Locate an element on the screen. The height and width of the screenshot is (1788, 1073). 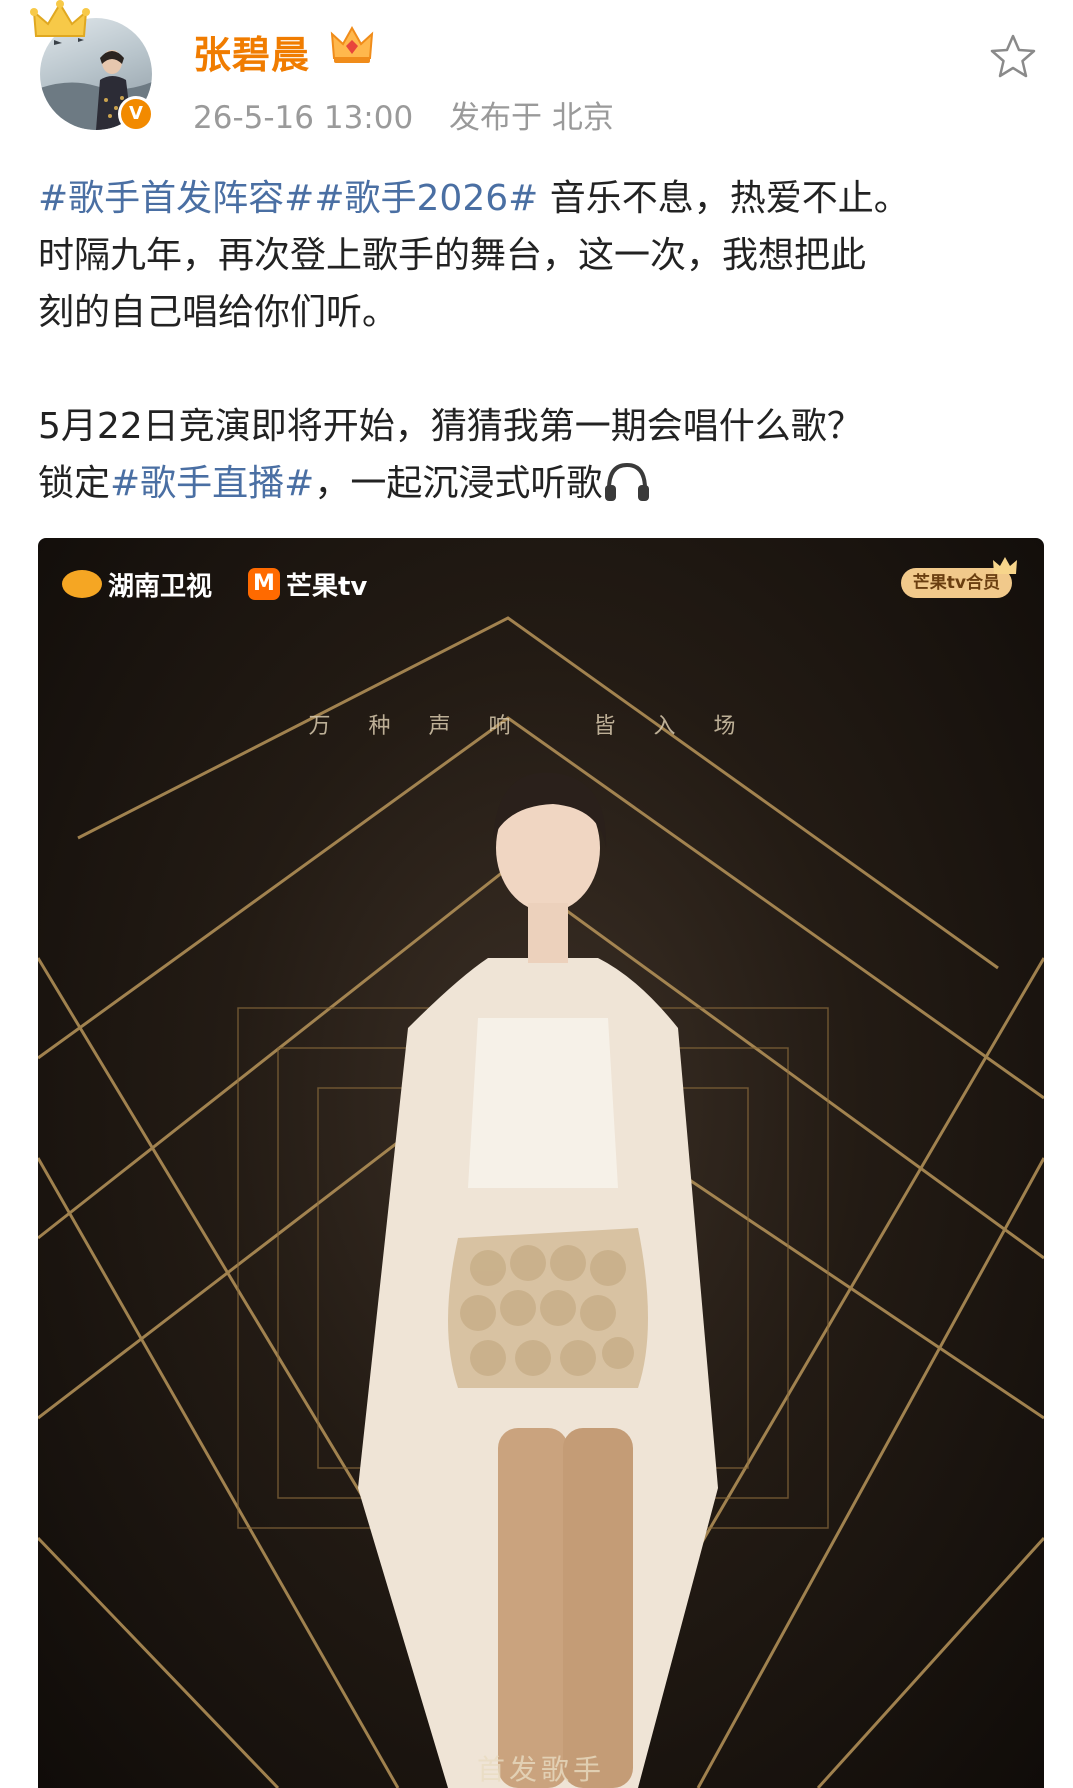
post-location: 发布于 北京 is located at coordinates (531, 118).